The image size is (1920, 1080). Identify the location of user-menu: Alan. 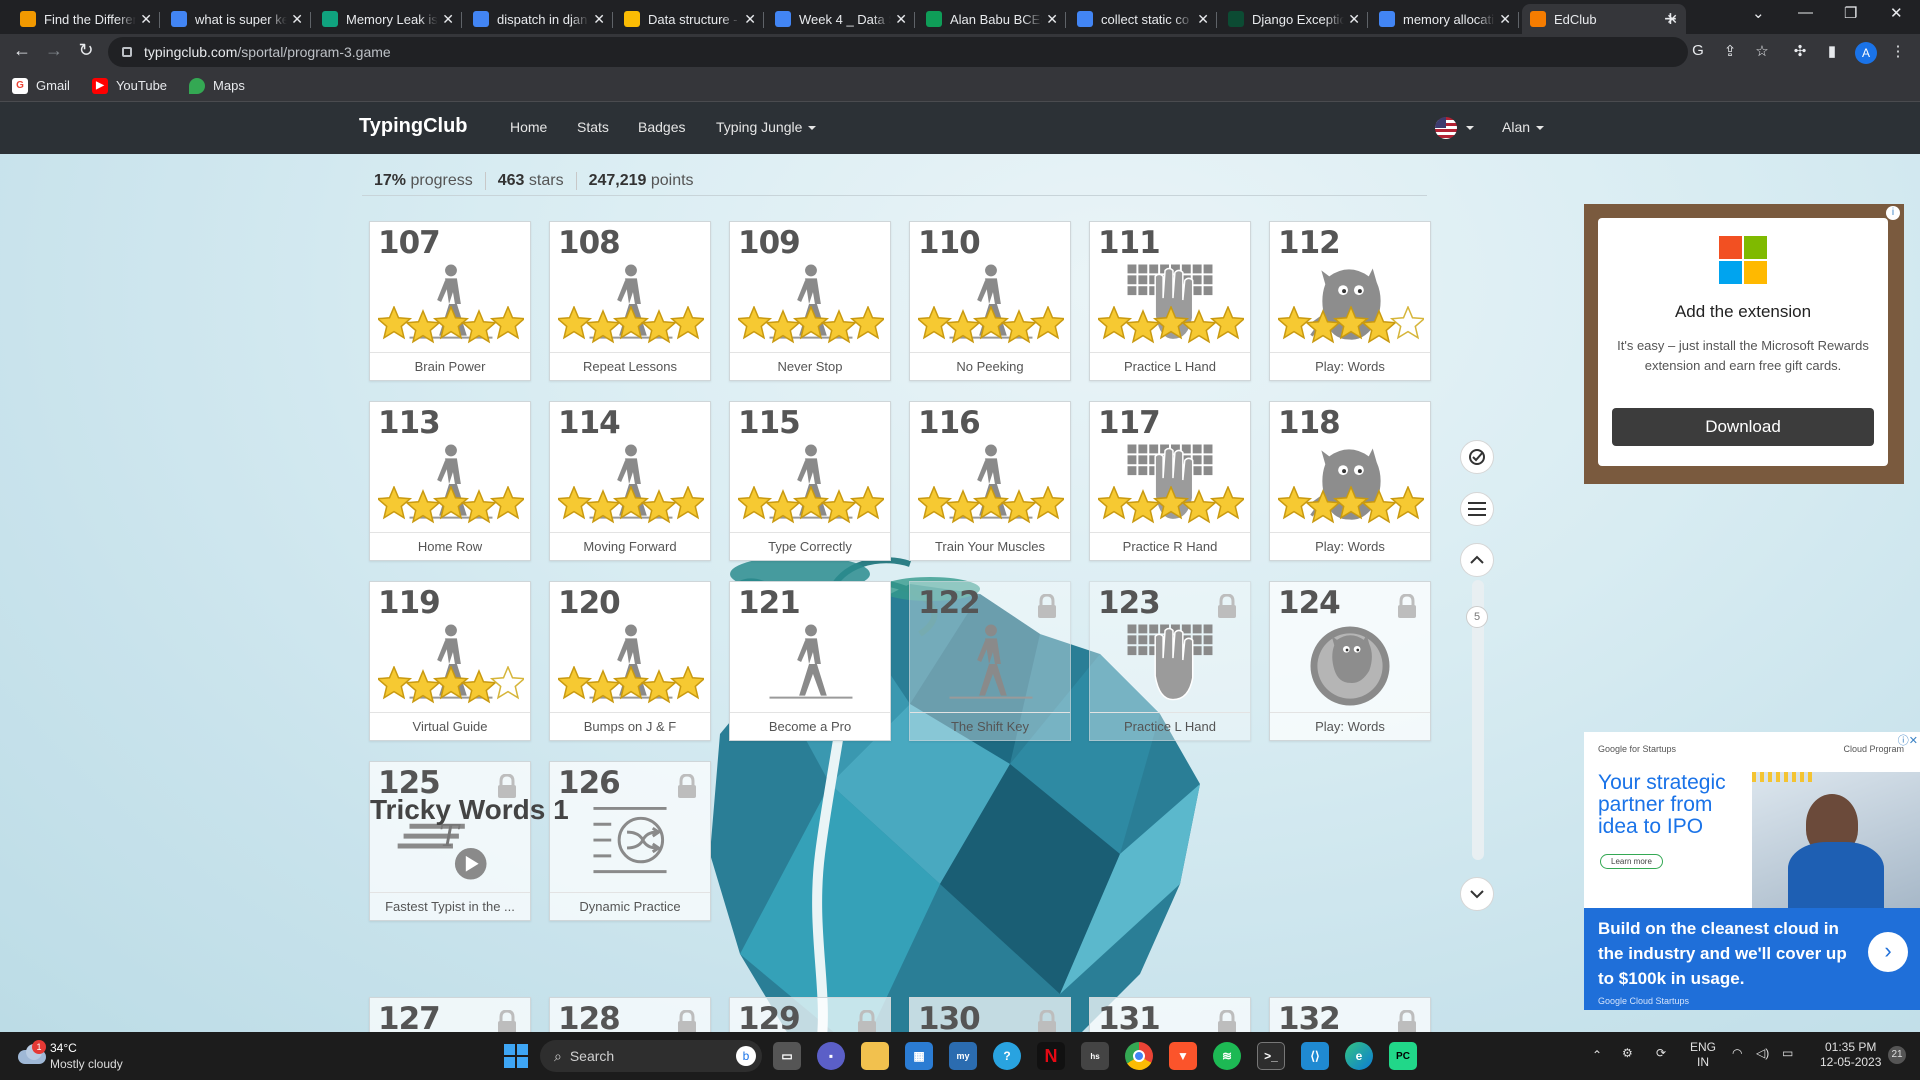
(1523, 127).